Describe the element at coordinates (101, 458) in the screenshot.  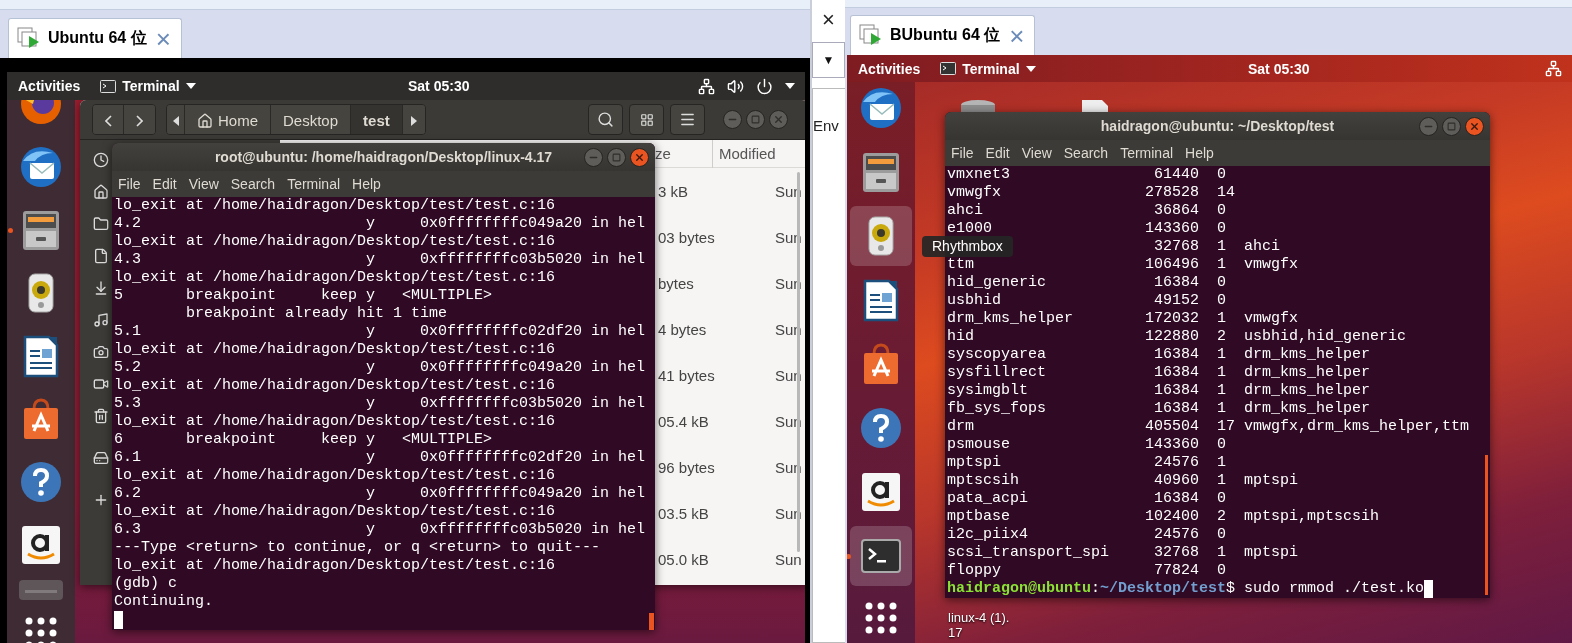
I see `drive-icon` at that location.